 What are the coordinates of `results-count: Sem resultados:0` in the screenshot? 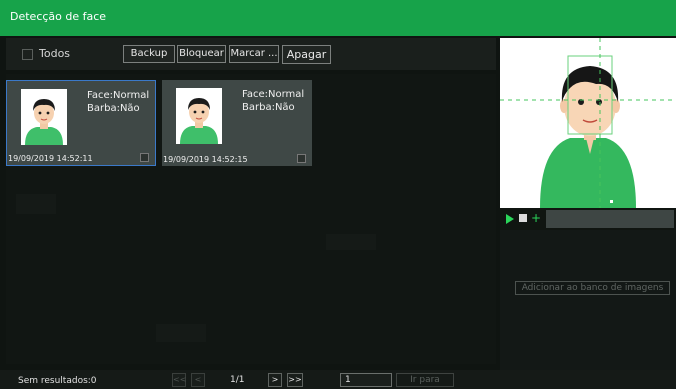 It's located at (57, 381).